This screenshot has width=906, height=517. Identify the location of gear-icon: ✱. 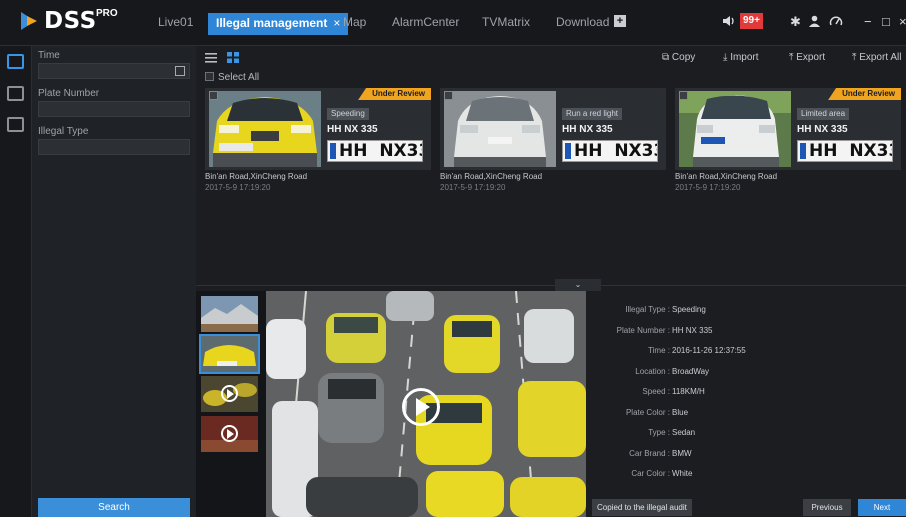
(795, 22).